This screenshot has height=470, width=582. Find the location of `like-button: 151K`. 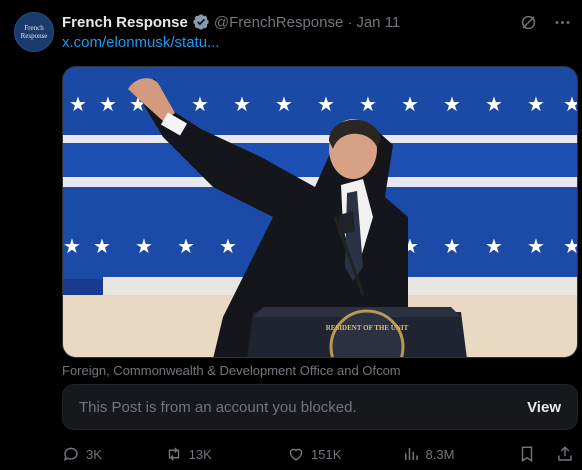

like-button: 151K is located at coordinates (344, 454).